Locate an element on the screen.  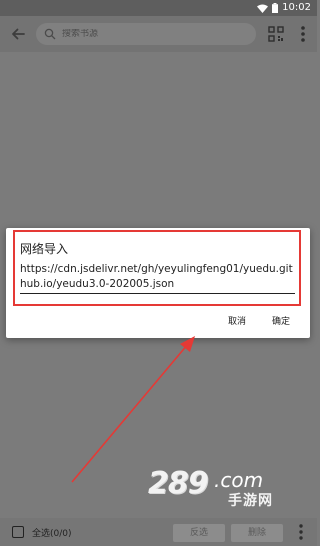
search-box is located at coordinates (146, 34).